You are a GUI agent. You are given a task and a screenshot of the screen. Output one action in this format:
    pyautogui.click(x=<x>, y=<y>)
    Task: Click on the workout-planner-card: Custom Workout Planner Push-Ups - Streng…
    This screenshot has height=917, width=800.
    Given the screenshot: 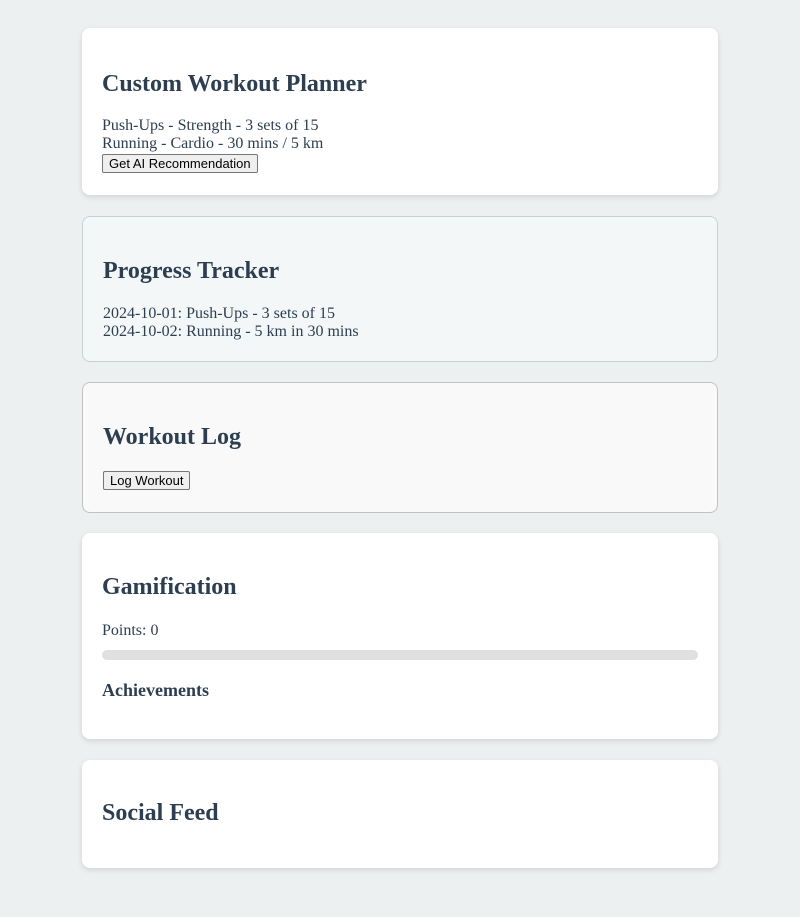 What is the action you would take?
    pyautogui.click(x=400, y=111)
    